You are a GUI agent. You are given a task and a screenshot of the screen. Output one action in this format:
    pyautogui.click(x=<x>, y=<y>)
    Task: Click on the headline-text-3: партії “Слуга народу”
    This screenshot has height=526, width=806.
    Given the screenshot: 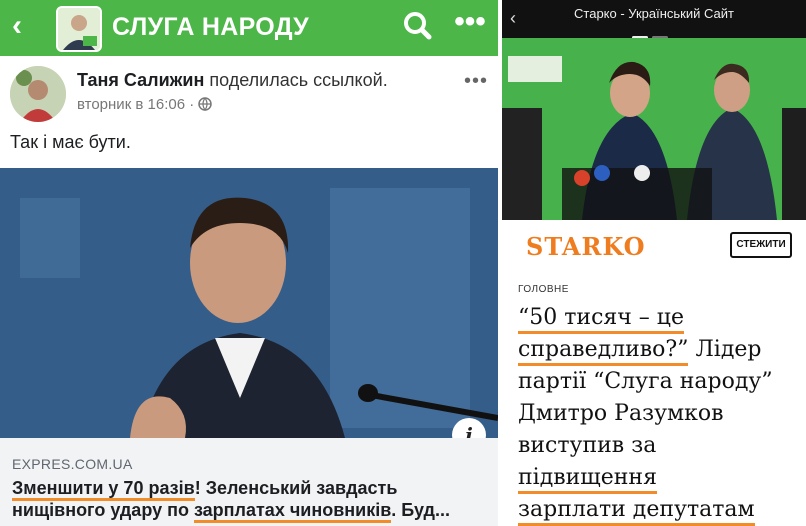 What is the action you would take?
    pyautogui.click(x=645, y=381)
    